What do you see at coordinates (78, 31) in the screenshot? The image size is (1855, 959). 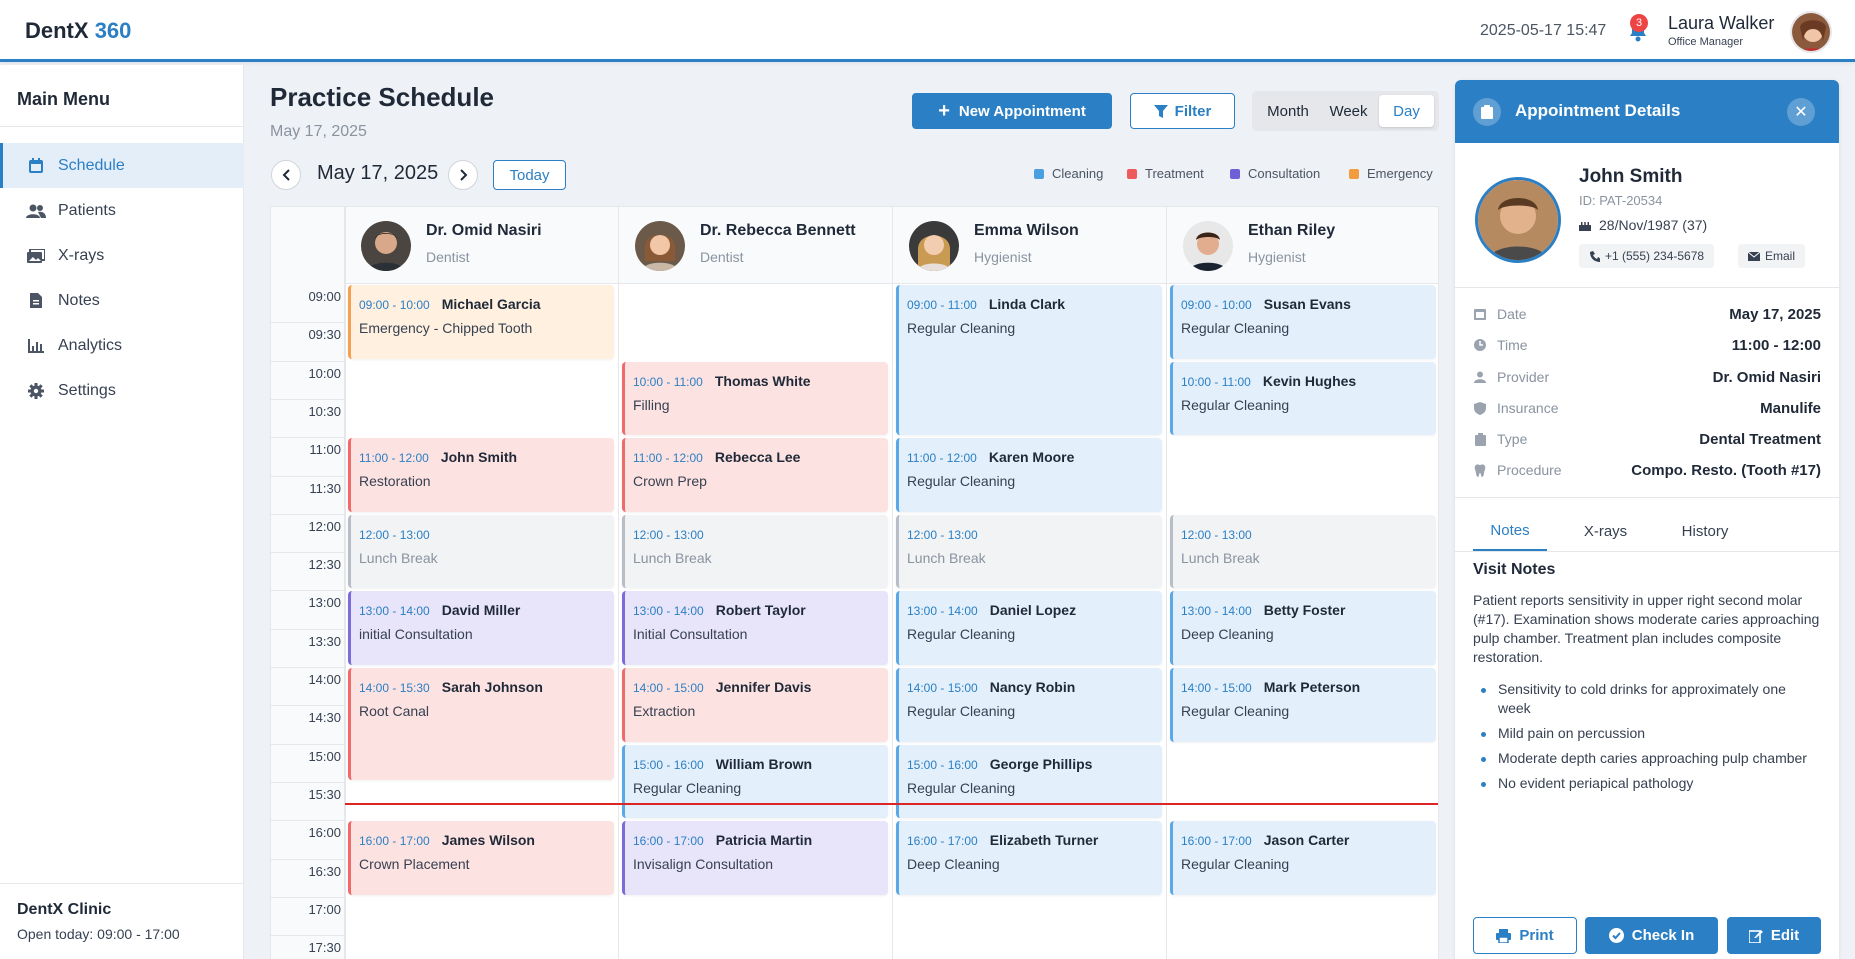 I see `app-logo: DentX 360` at bounding box center [78, 31].